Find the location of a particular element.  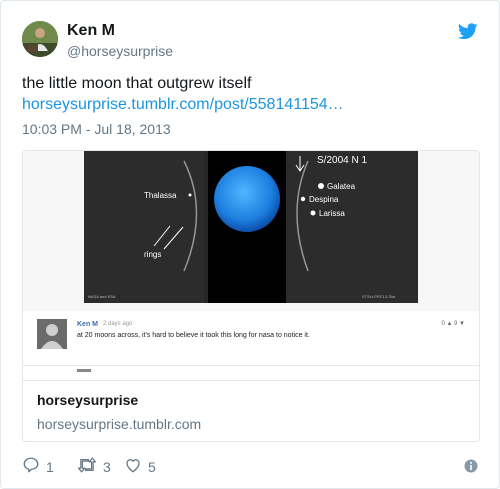

moon-id-label: S/2004 N 1 is located at coordinates (342, 160).